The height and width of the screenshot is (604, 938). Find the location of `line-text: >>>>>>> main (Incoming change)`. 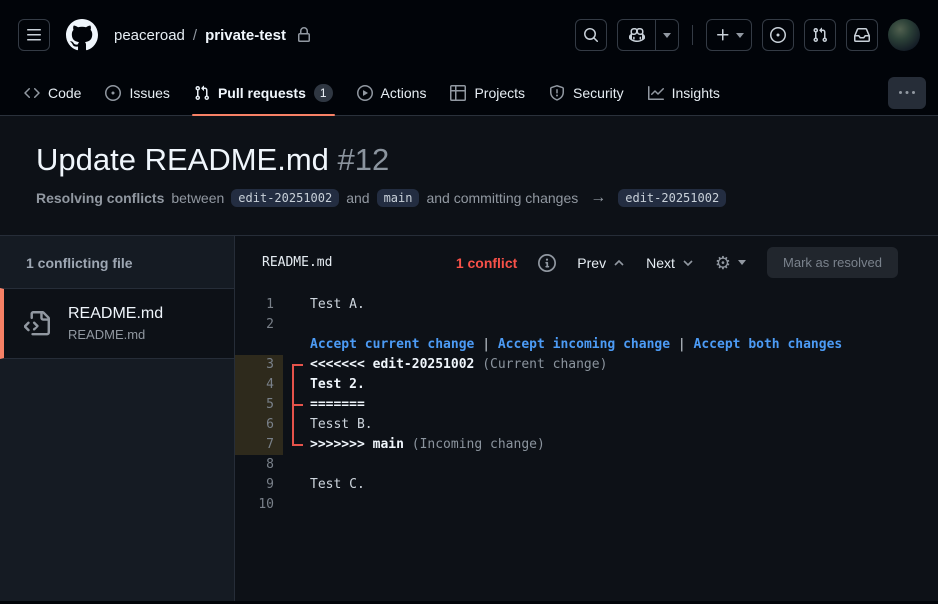

line-text: >>>>>>> main (Incoming change) is located at coordinates (427, 445).